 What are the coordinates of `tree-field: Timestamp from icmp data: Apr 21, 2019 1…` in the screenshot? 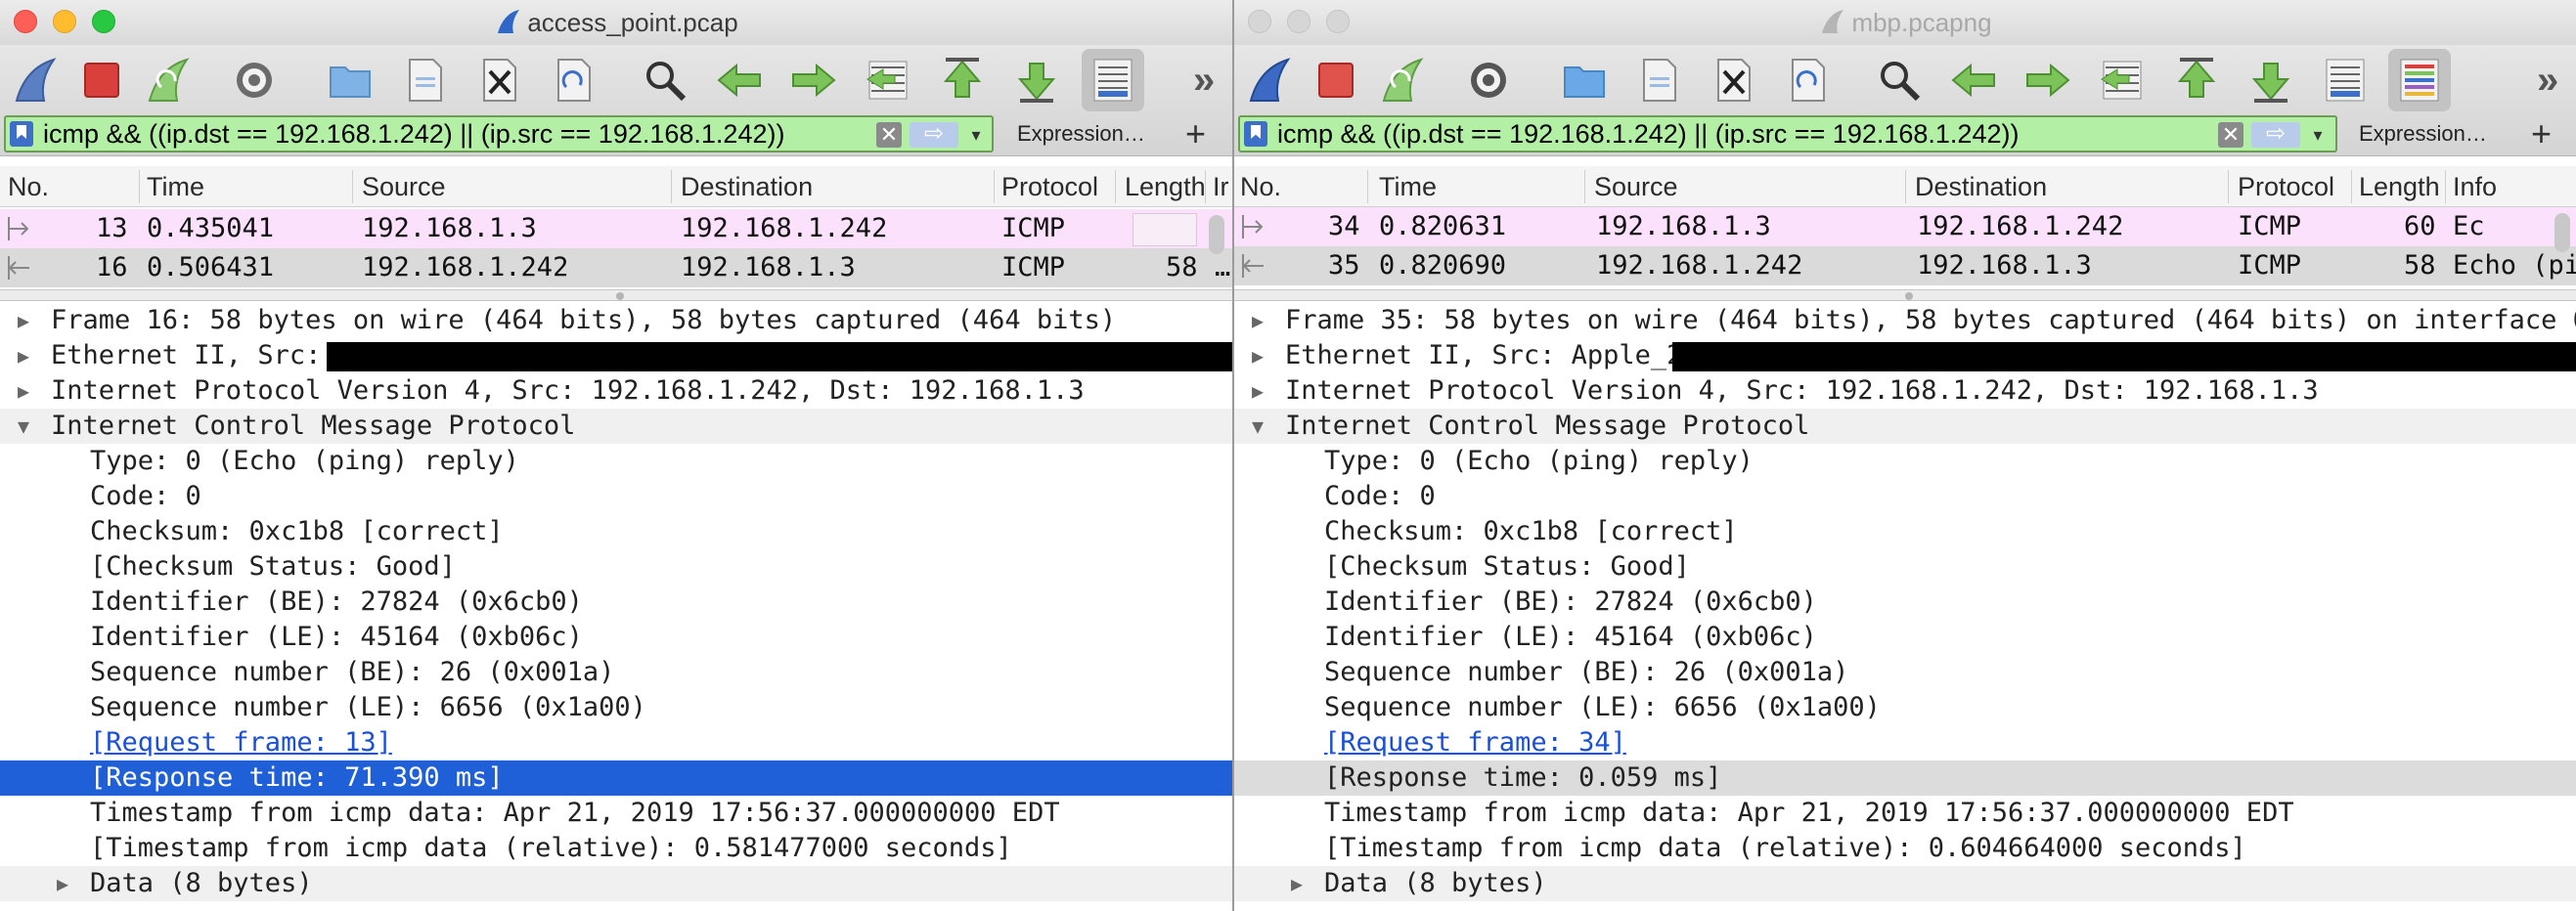 It's located at (1905, 813).